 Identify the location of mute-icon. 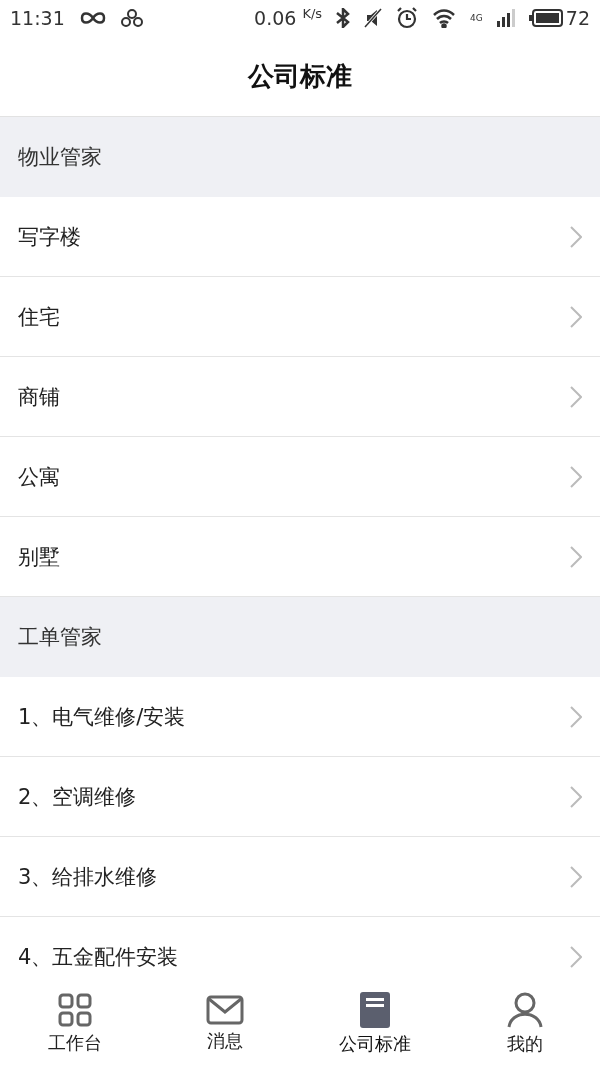
(373, 18).